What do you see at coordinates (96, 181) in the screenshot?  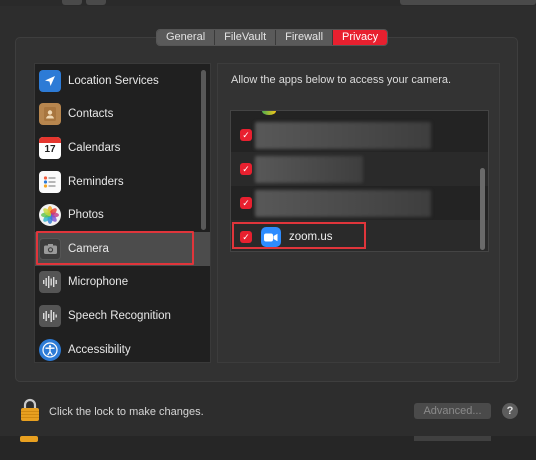 I see `sidebar-item-label: Reminders` at bounding box center [96, 181].